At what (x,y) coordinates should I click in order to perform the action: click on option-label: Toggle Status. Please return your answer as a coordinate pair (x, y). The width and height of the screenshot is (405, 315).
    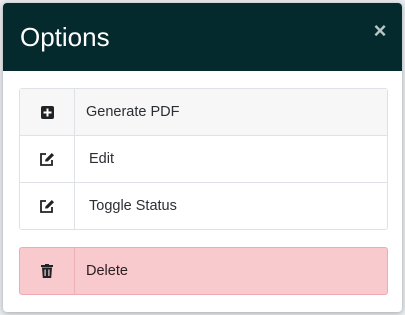
    Looking at the image, I should click on (133, 206).